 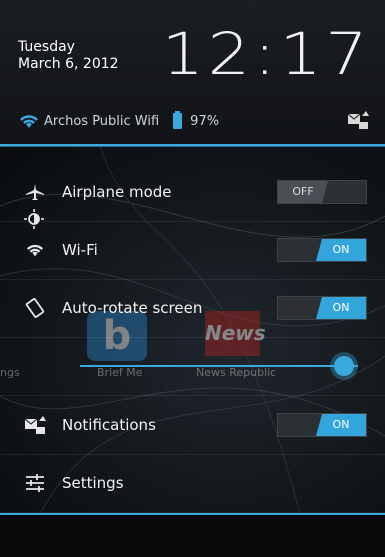 What do you see at coordinates (219, 366) in the screenshot?
I see `brightness-slider` at bounding box center [219, 366].